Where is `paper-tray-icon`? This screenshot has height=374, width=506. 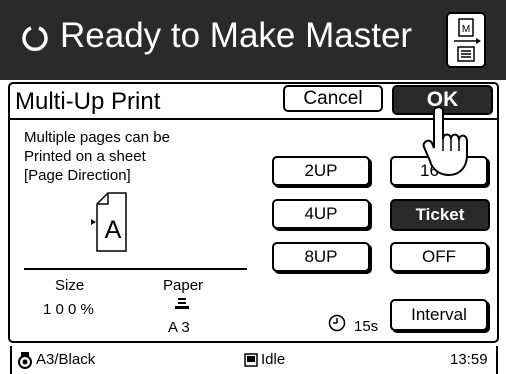 paper-tray-icon is located at coordinates (182, 303).